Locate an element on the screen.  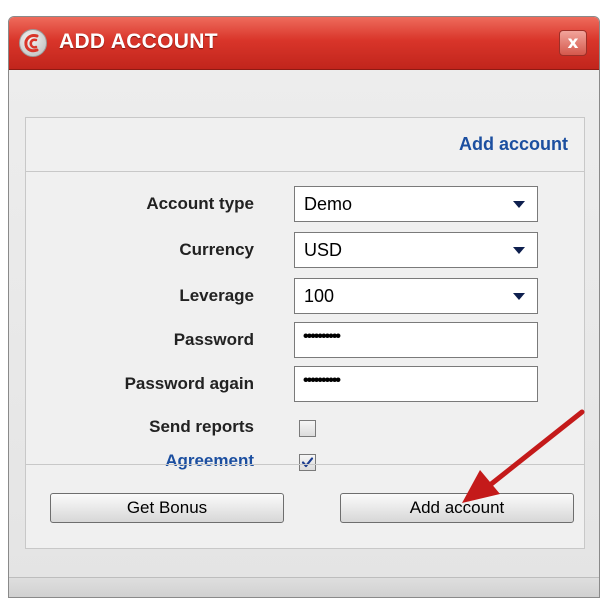
currency-row: Currency USD is located at coordinates (305, 251).